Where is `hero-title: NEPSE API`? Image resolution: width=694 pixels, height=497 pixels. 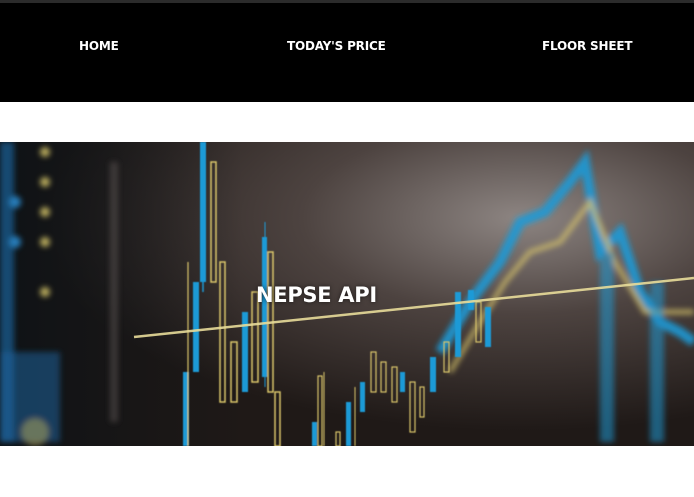
hero-title: NEPSE API is located at coordinates (316, 295).